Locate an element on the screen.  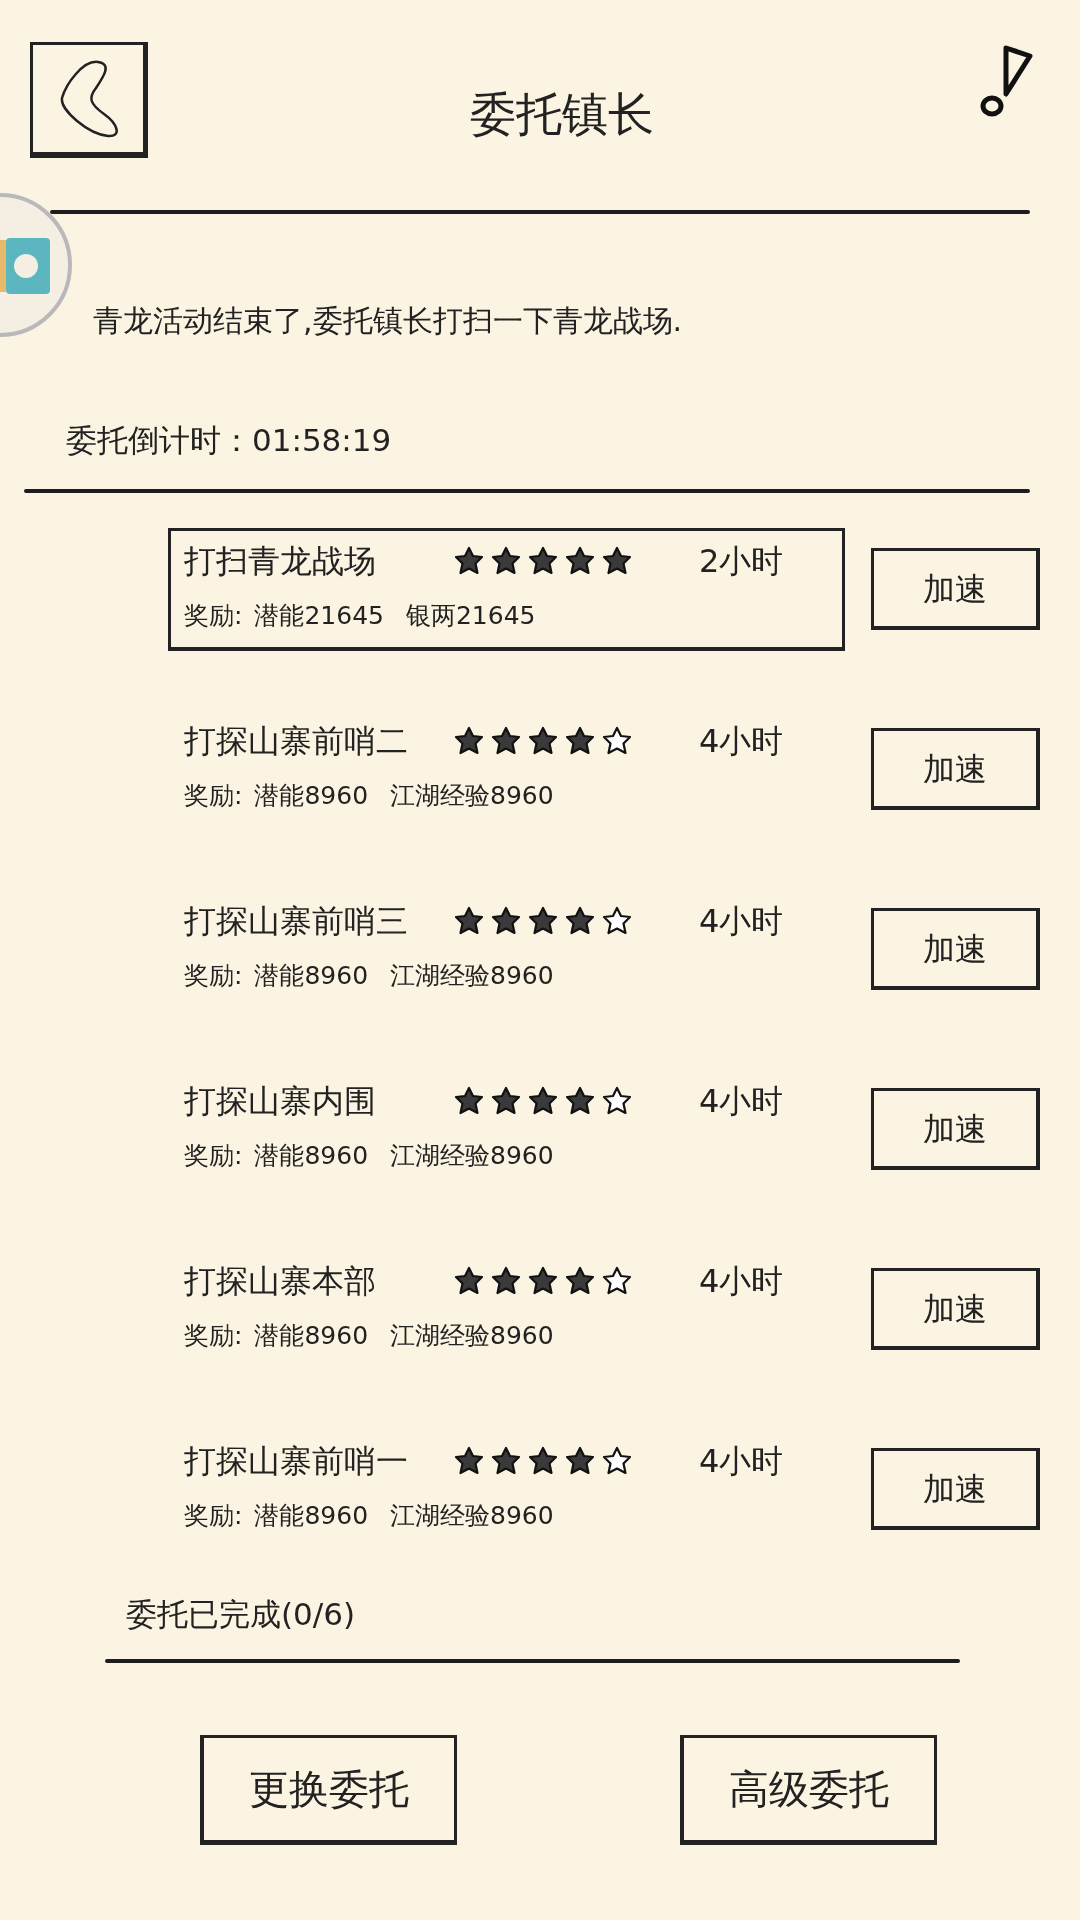
reward-text: 银两21645 is located at coordinates (470, 616).